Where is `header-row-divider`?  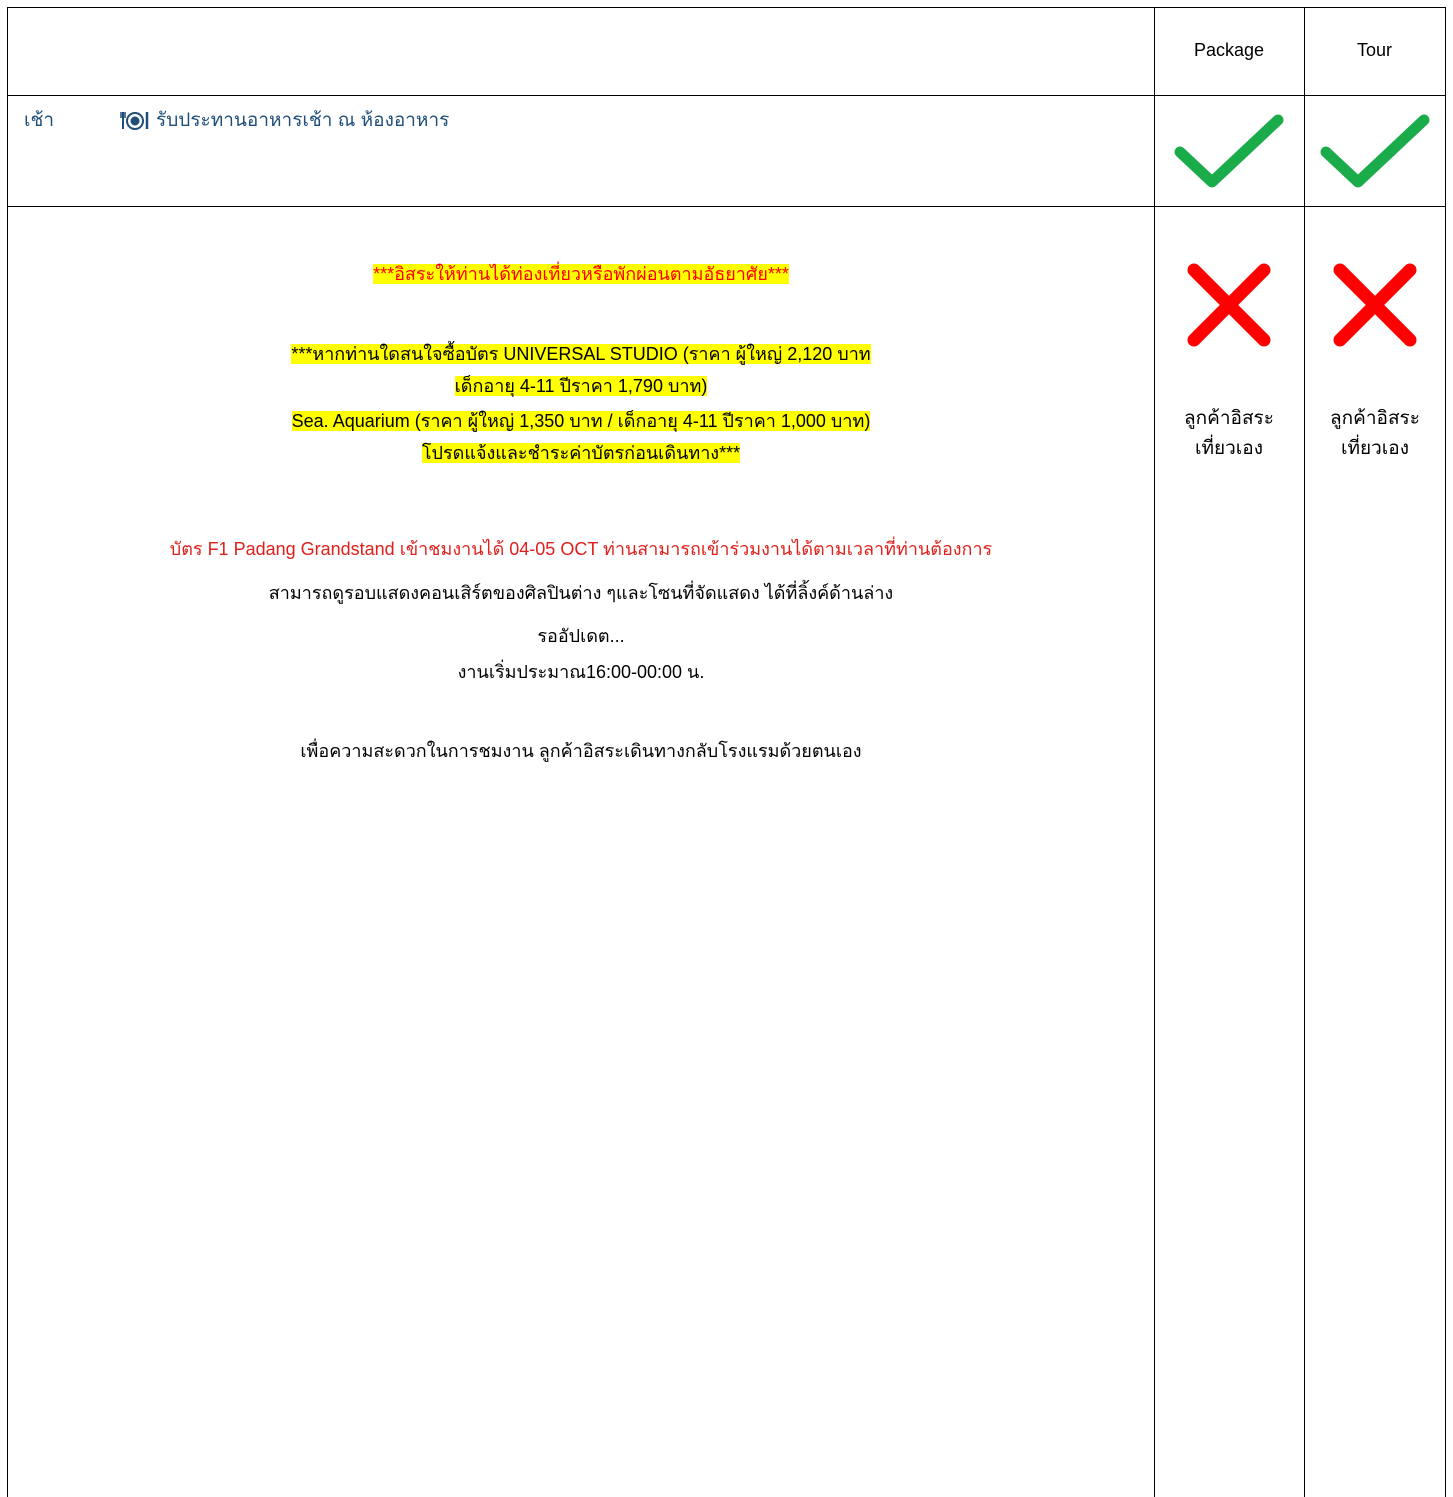
header-row-divider is located at coordinates (726, 95).